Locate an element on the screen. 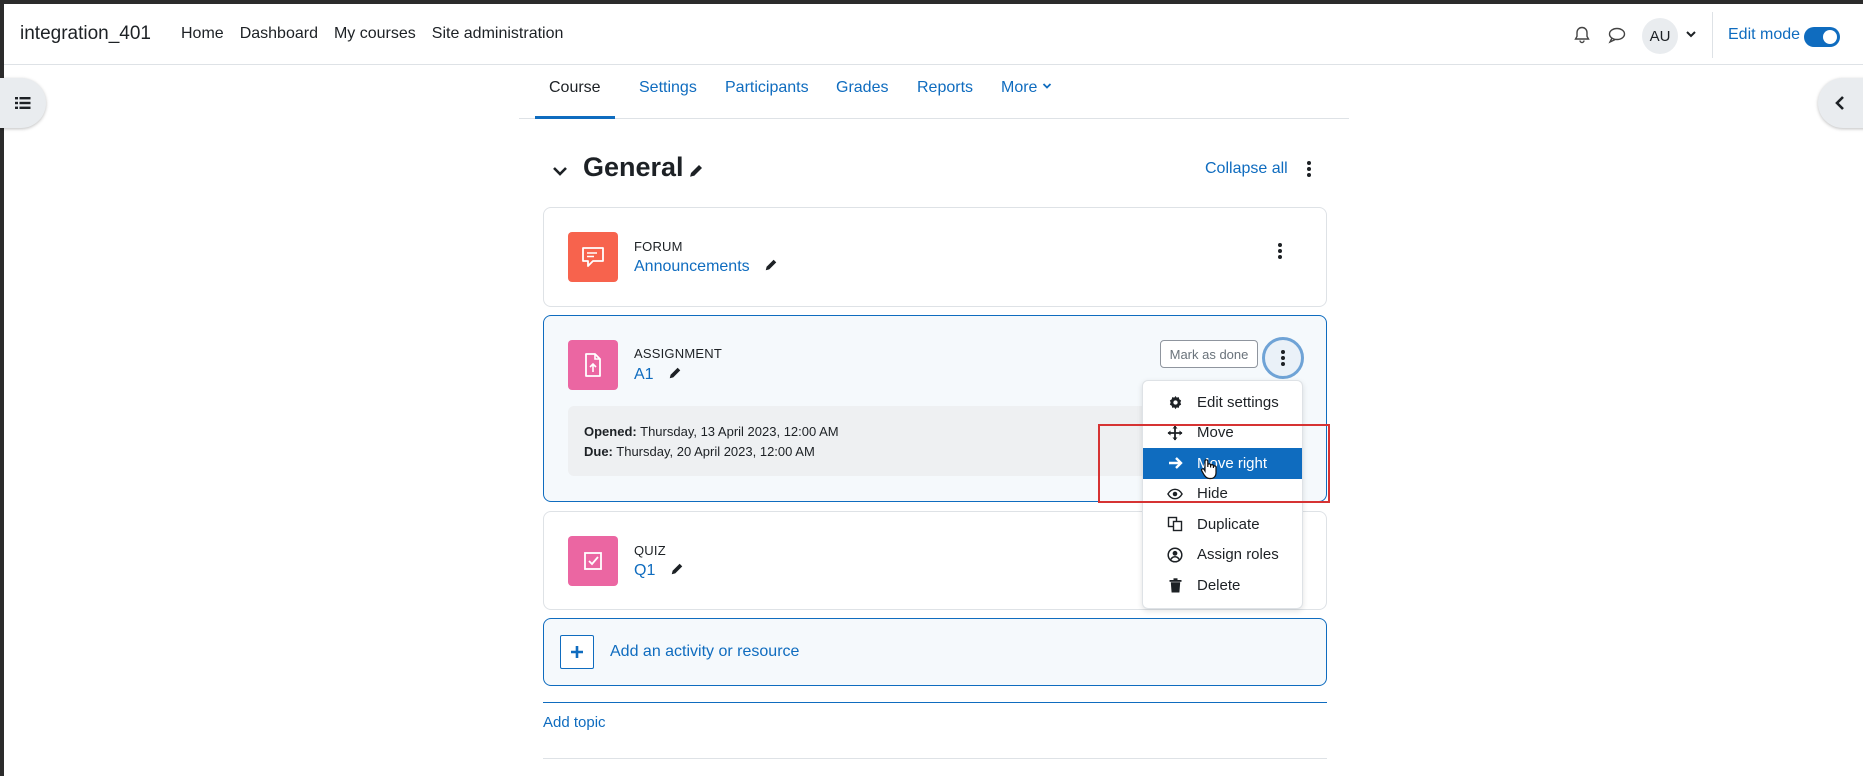 The height and width of the screenshot is (776, 1863). opened-label: Opened: is located at coordinates (610, 431).